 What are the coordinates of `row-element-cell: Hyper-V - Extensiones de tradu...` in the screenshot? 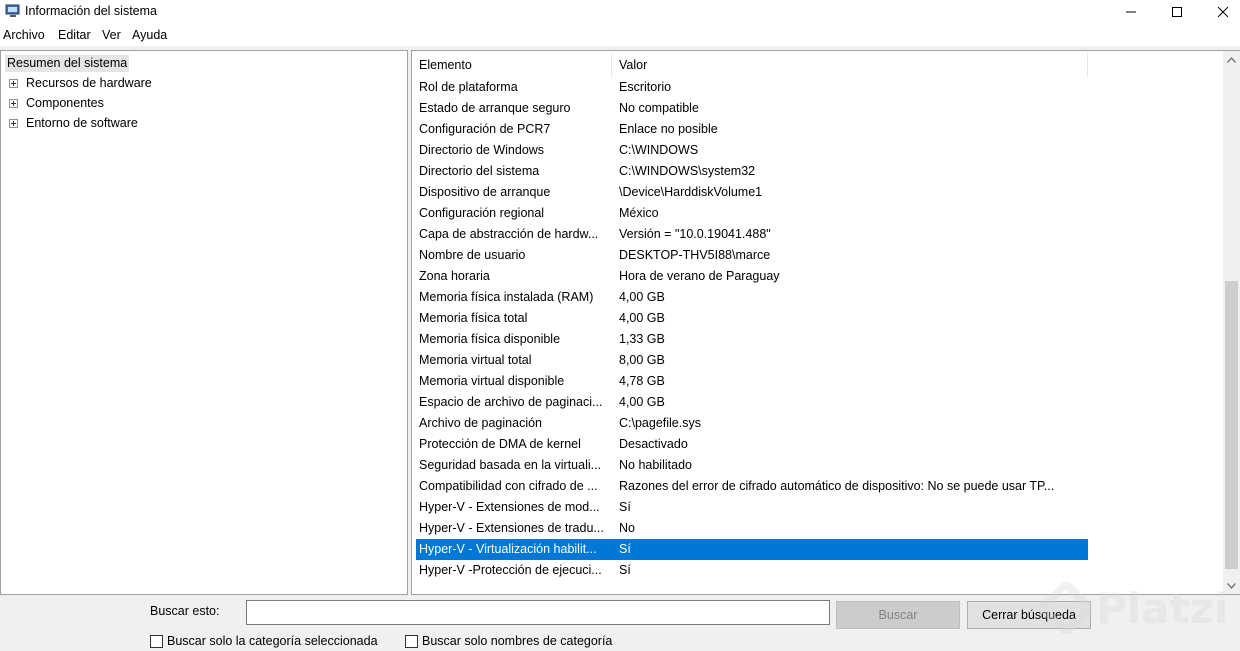 It's located at (511, 528).